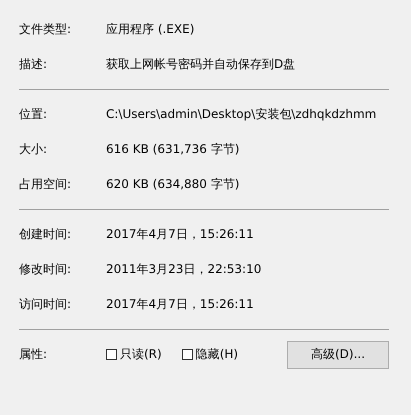 The image size is (411, 415). I want to click on field-label: 描述:, so click(33, 64).